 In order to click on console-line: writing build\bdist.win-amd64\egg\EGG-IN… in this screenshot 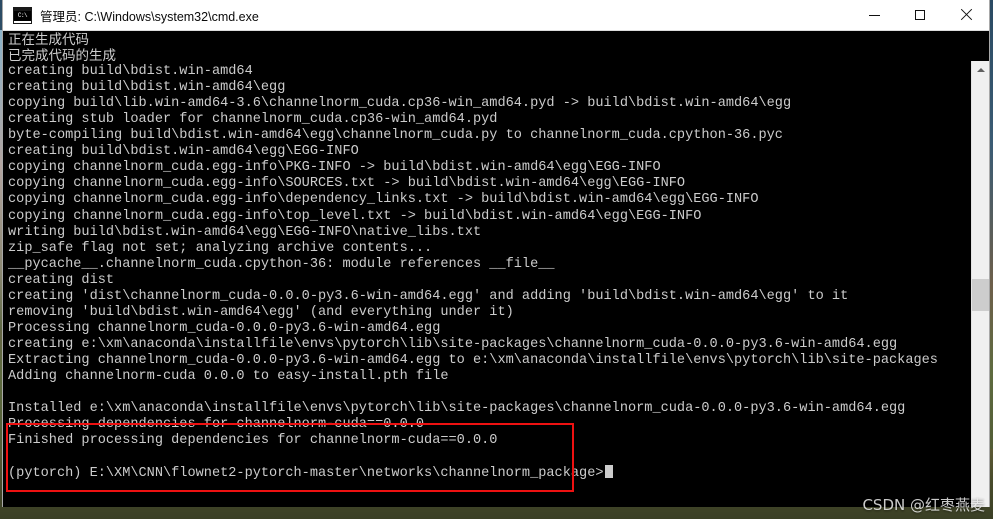, I will do `click(245, 232)`.